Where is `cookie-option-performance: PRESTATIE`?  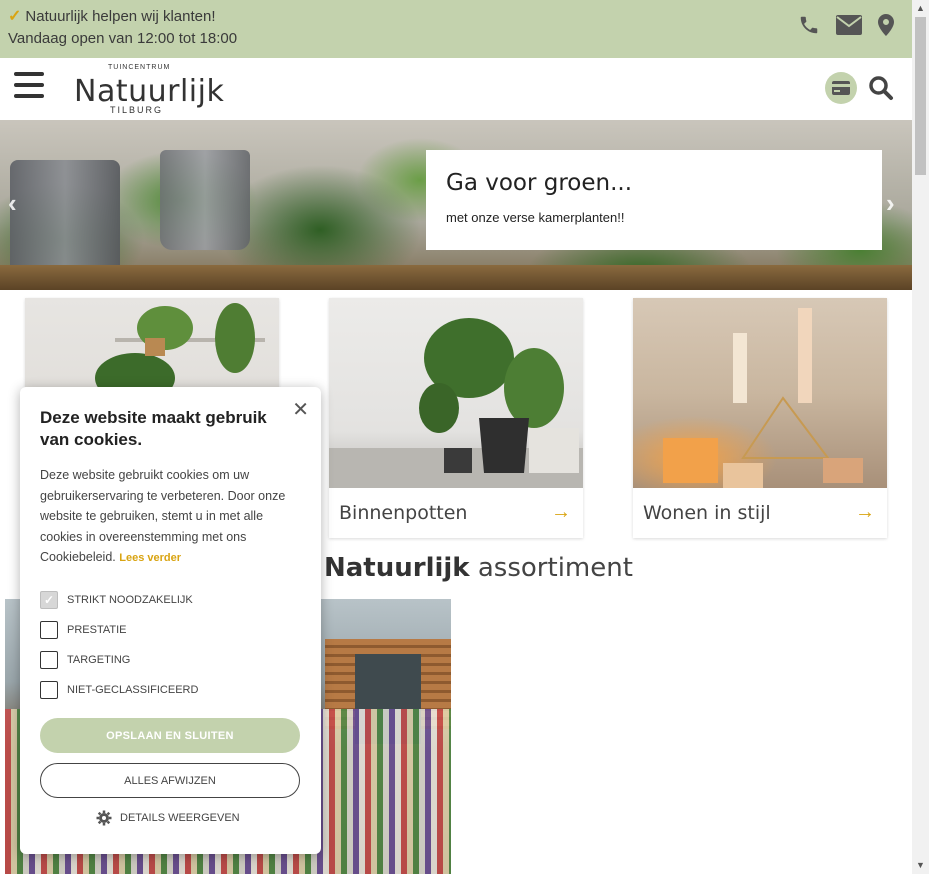
cookie-option-performance: PRESTATIE is located at coordinates (83, 630).